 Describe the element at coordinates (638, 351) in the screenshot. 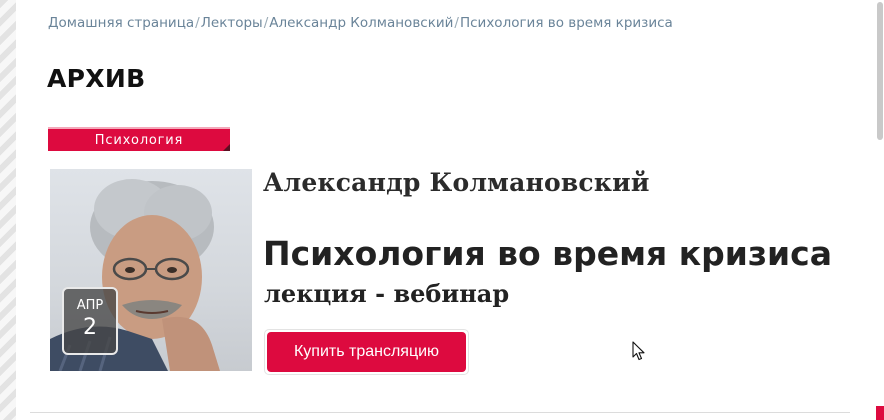

I see `mouse-pointer-icon` at that location.